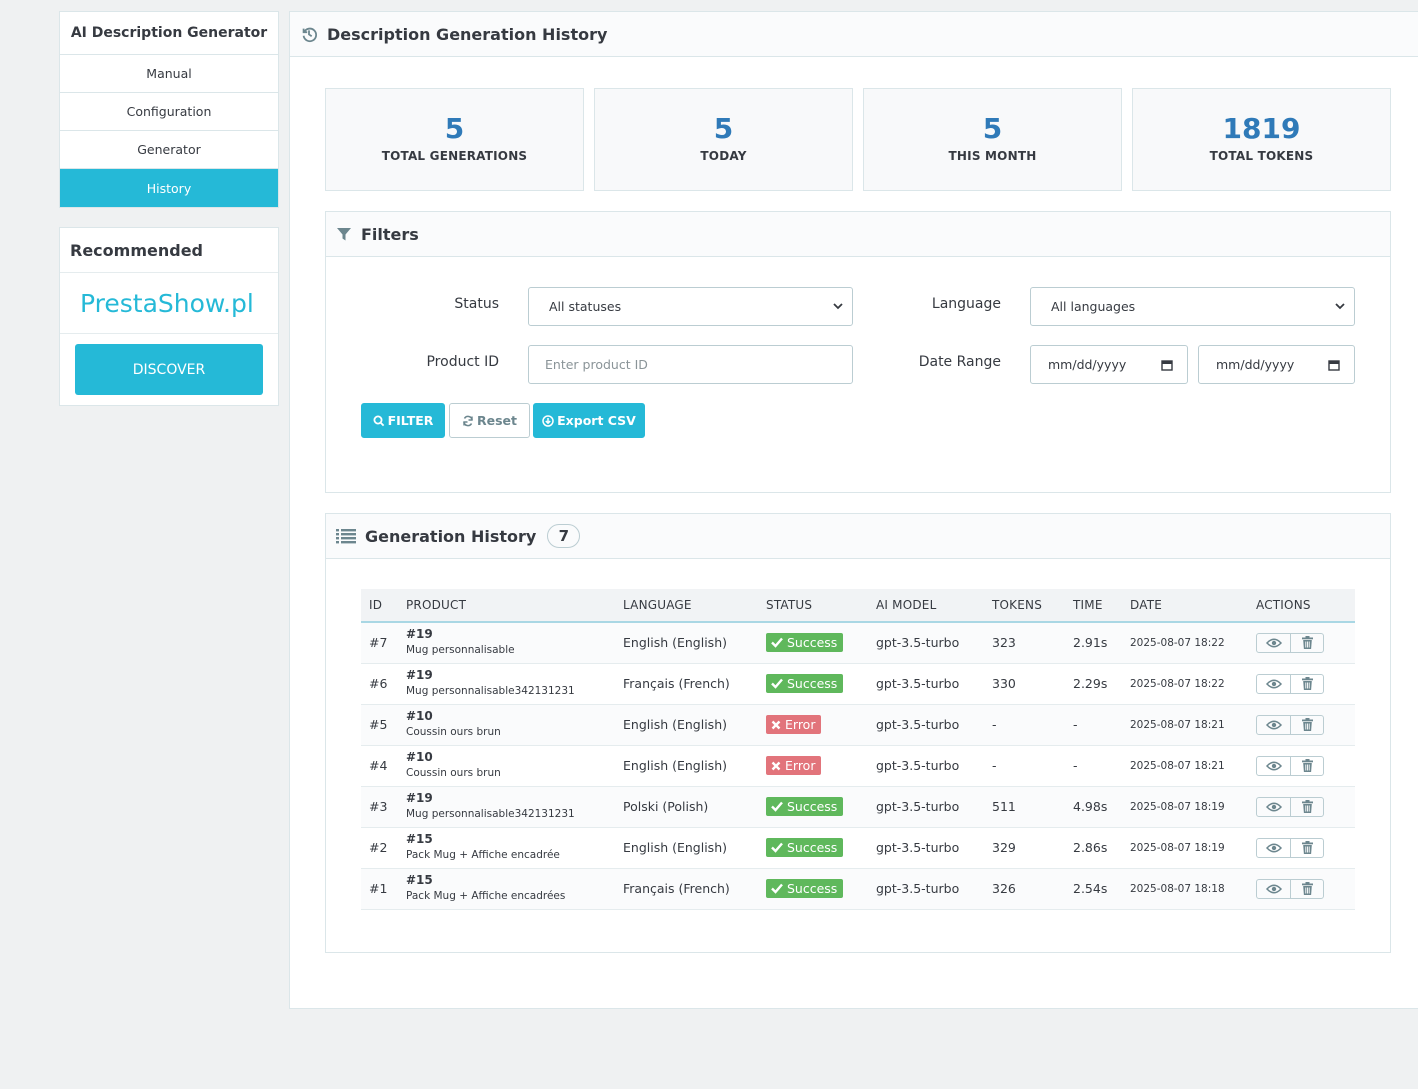 The height and width of the screenshot is (1089, 1418). What do you see at coordinates (926, 807) in the screenshot?
I see `cell-model: gpt-3.5-turbo` at bounding box center [926, 807].